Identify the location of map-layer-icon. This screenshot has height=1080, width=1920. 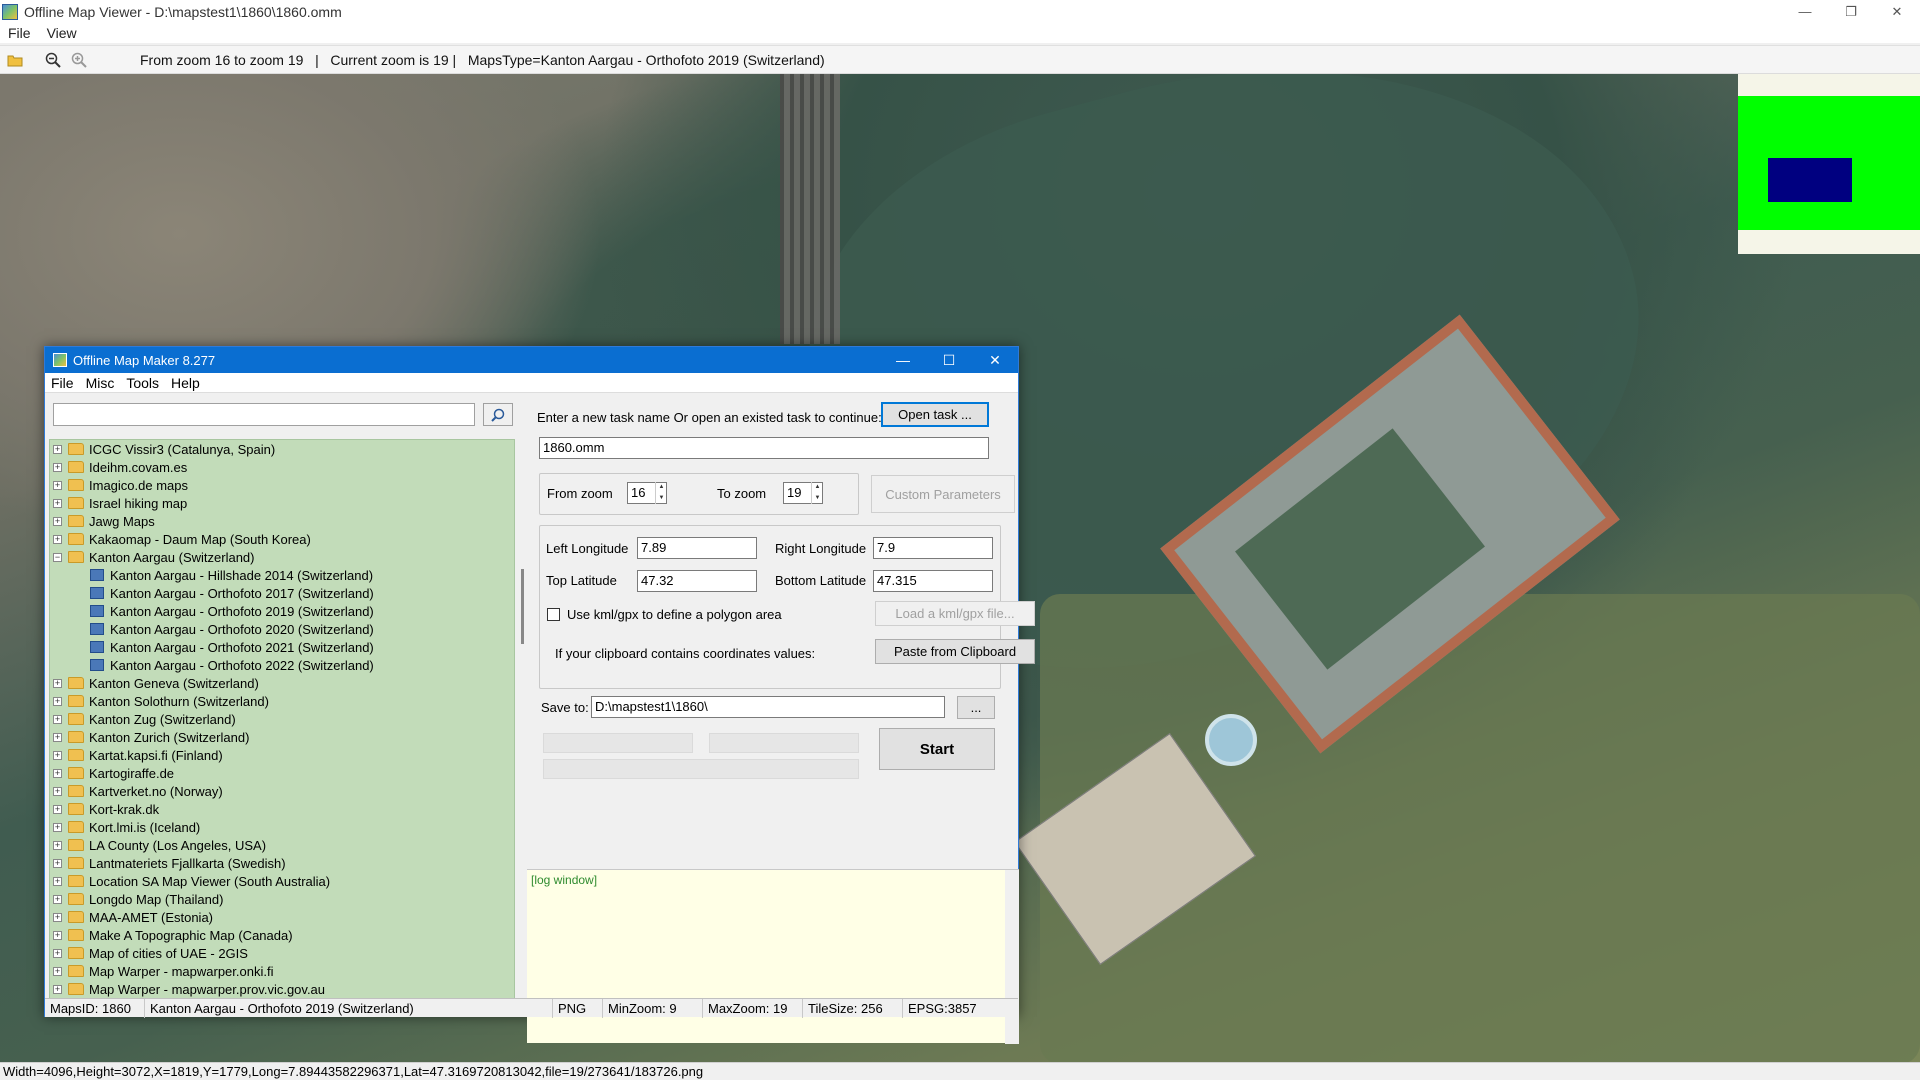
(97, 593).